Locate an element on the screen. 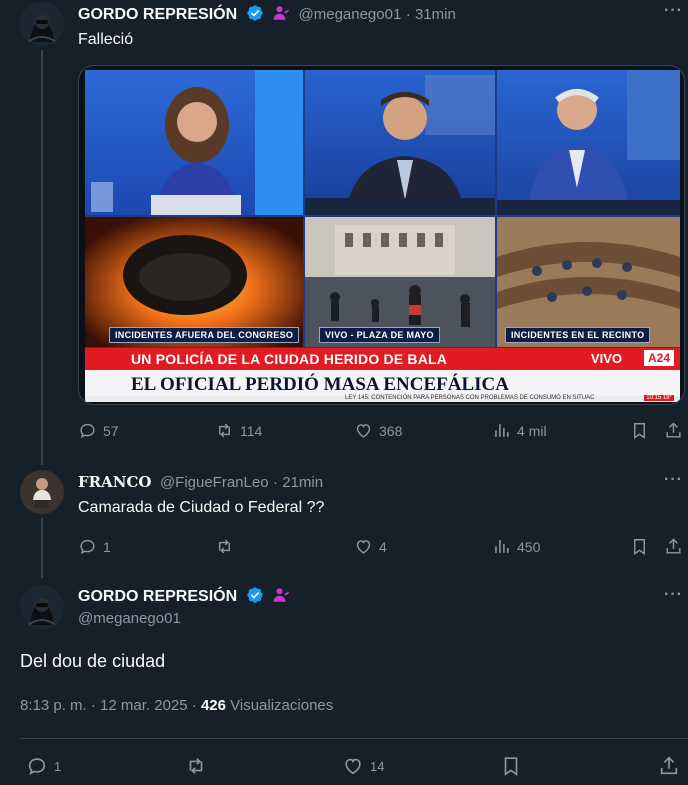 The image size is (688, 785). views-button: 450 is located at coordinates (516, 546).